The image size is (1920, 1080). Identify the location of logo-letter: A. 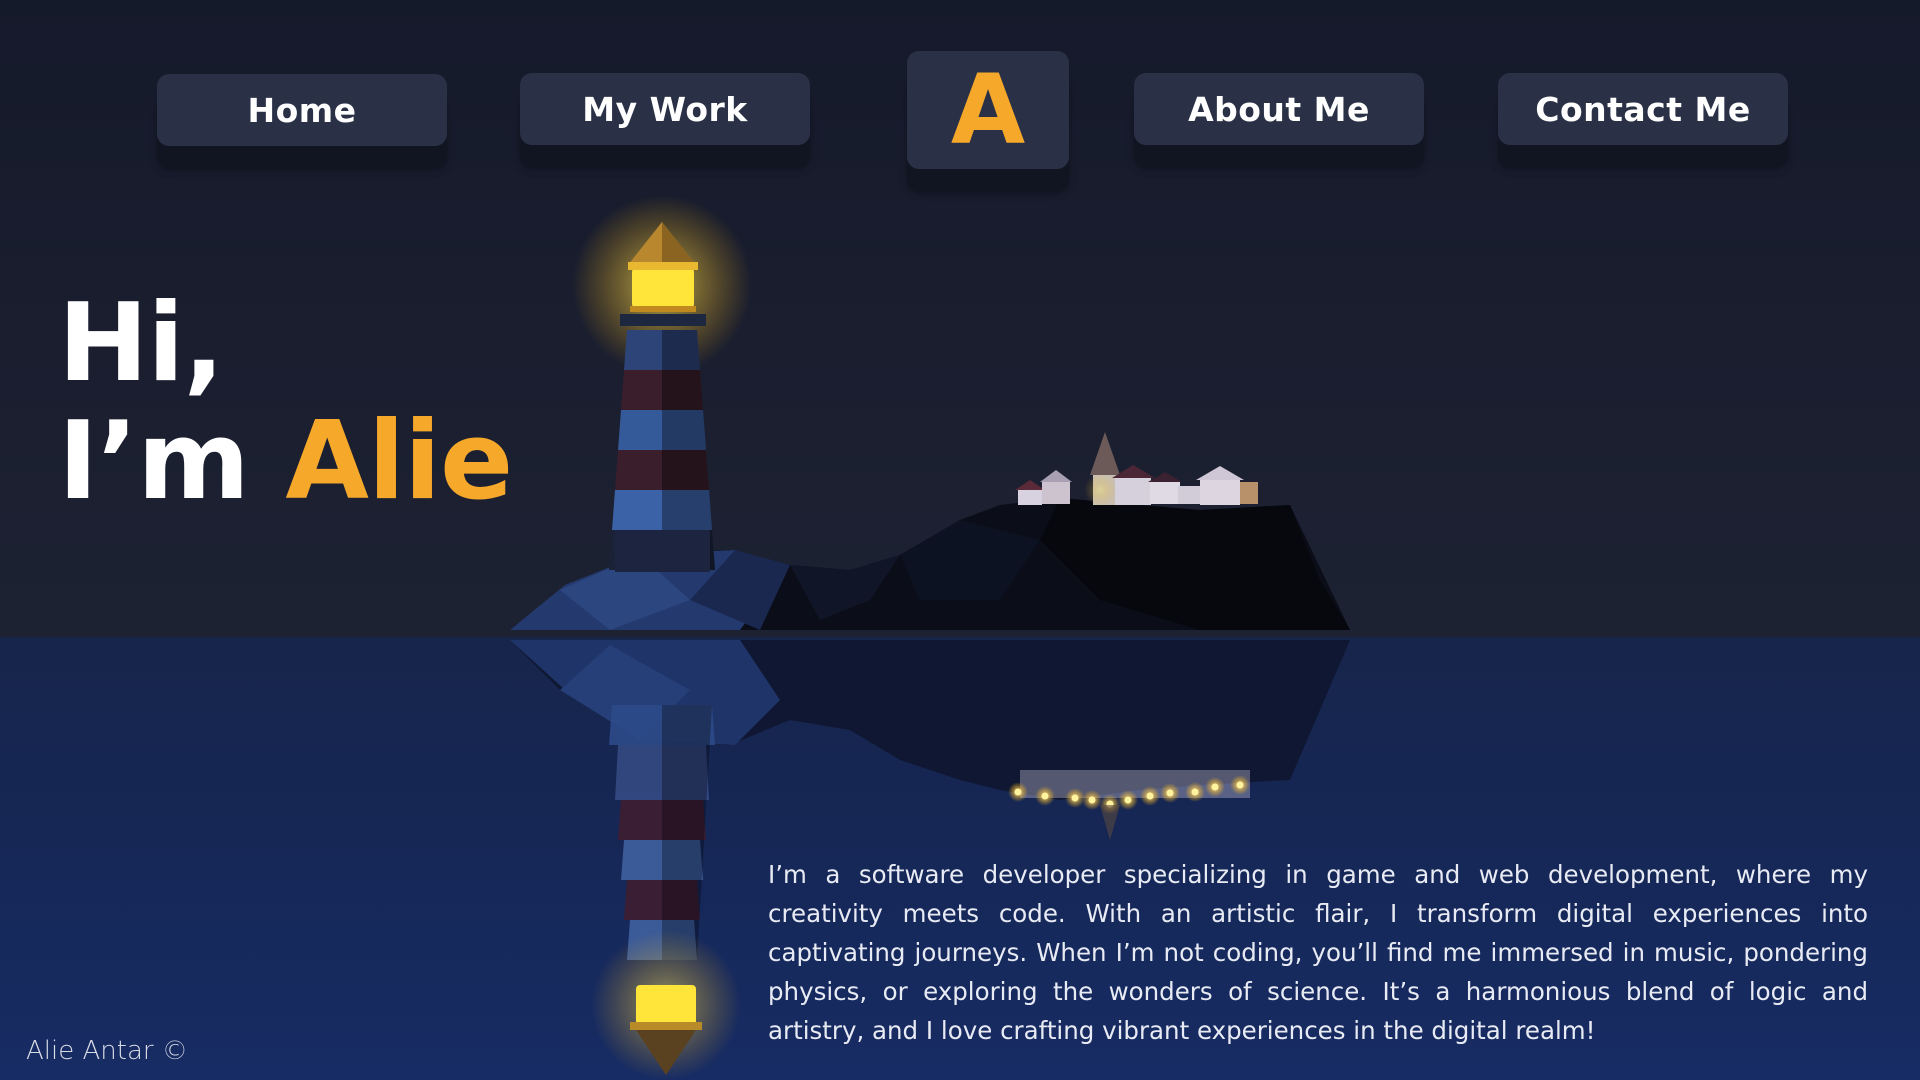
(988, 110).